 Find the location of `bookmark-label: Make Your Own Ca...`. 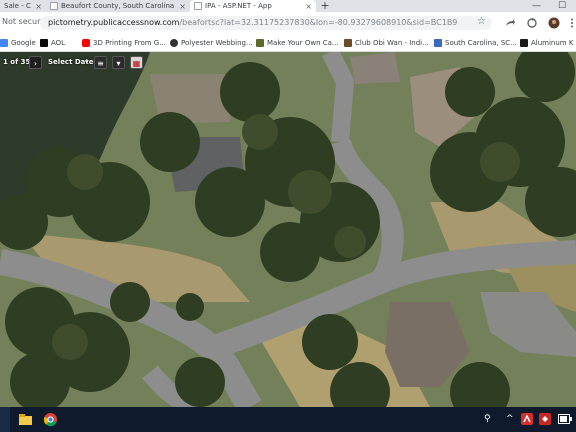

bookmark-label: Make Your Own Ca... is located at coordinates (303, 42).